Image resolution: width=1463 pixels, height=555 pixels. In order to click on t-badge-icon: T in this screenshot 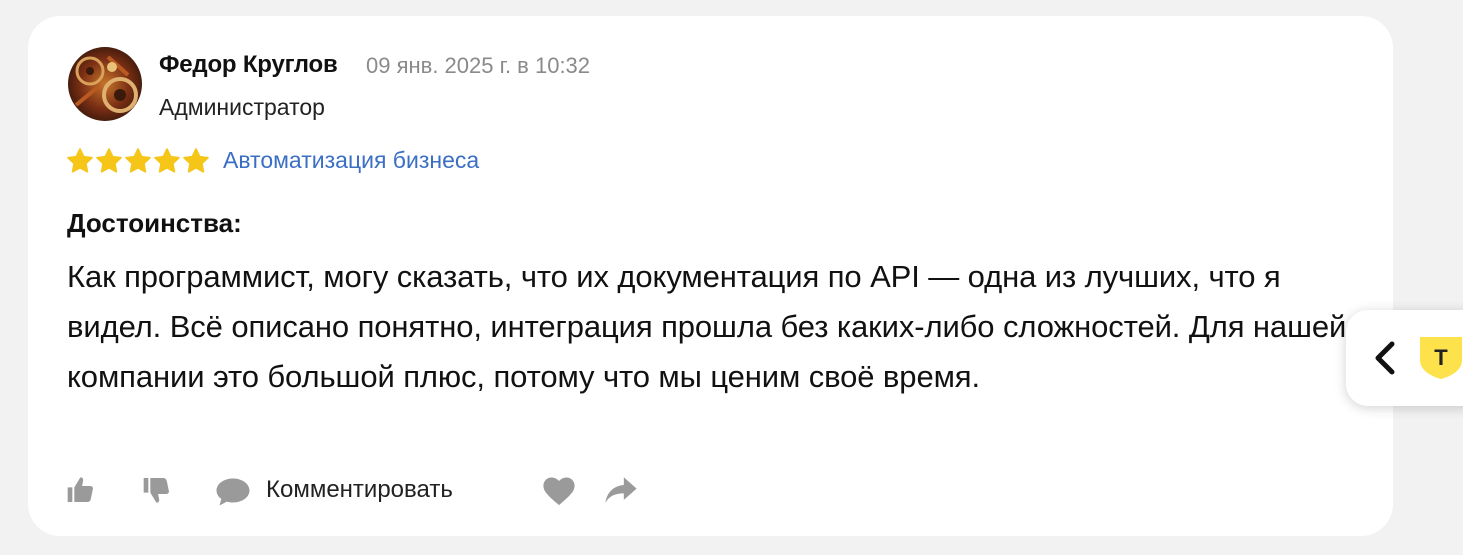, I will do `click(1440, 357)`.